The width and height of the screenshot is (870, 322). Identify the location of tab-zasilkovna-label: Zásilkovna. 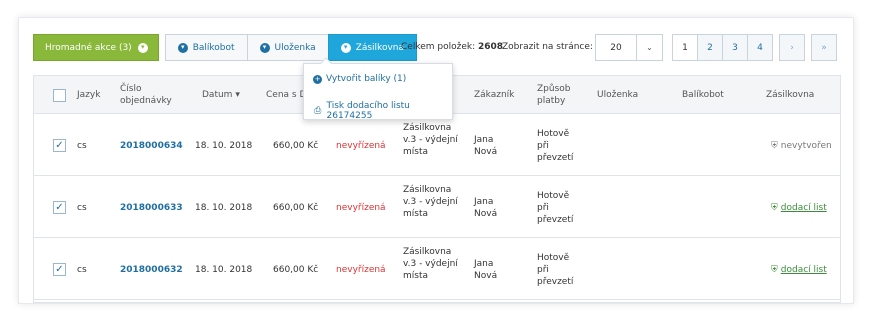
(380, 47).